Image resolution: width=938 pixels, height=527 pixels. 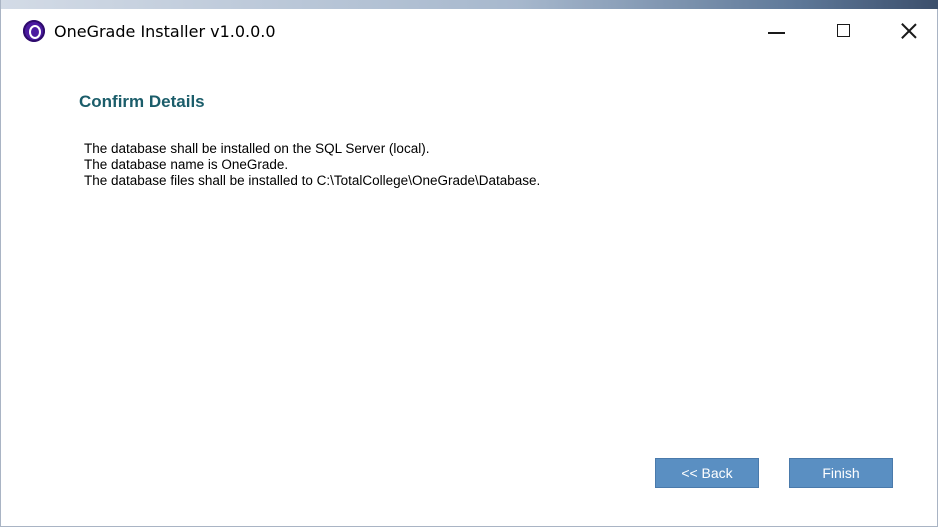 I want to click on maximize-button, so click(x=844, y=32).